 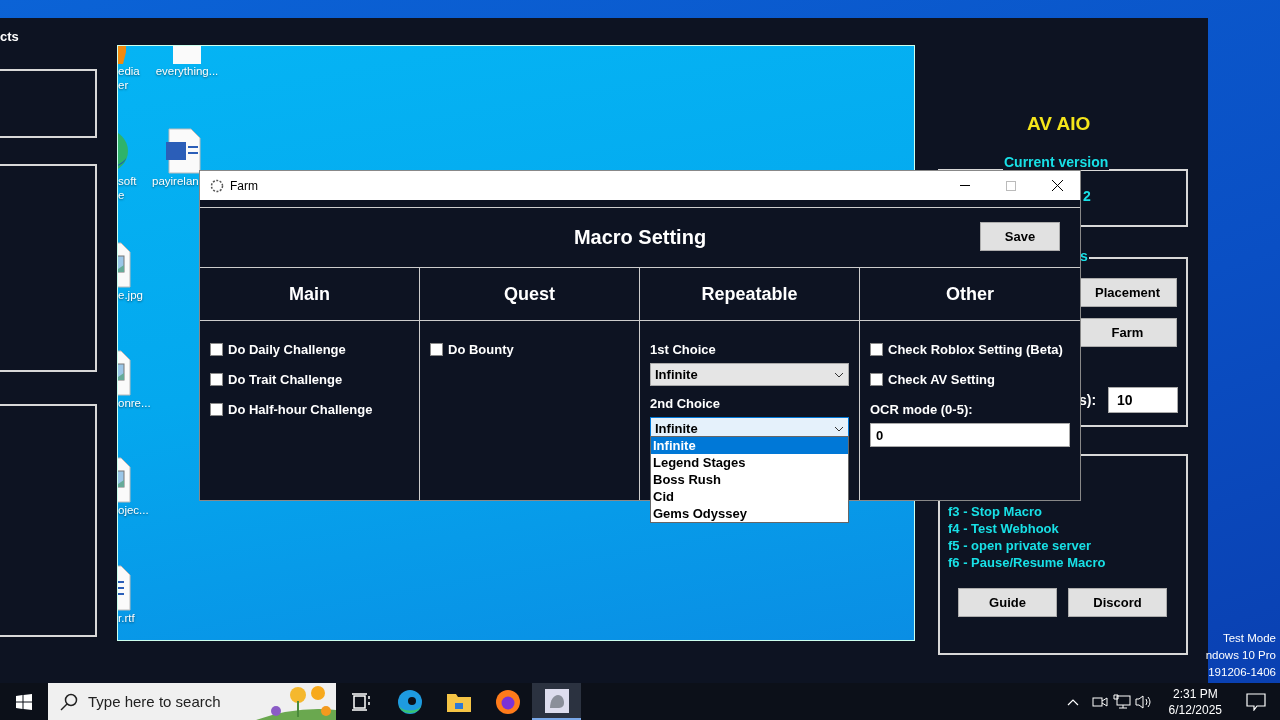 What do you see at coordinates (941, 379) in the screenshot?
I see `checkbox-label: Check AV Setting` at bounding box center [941, 379].